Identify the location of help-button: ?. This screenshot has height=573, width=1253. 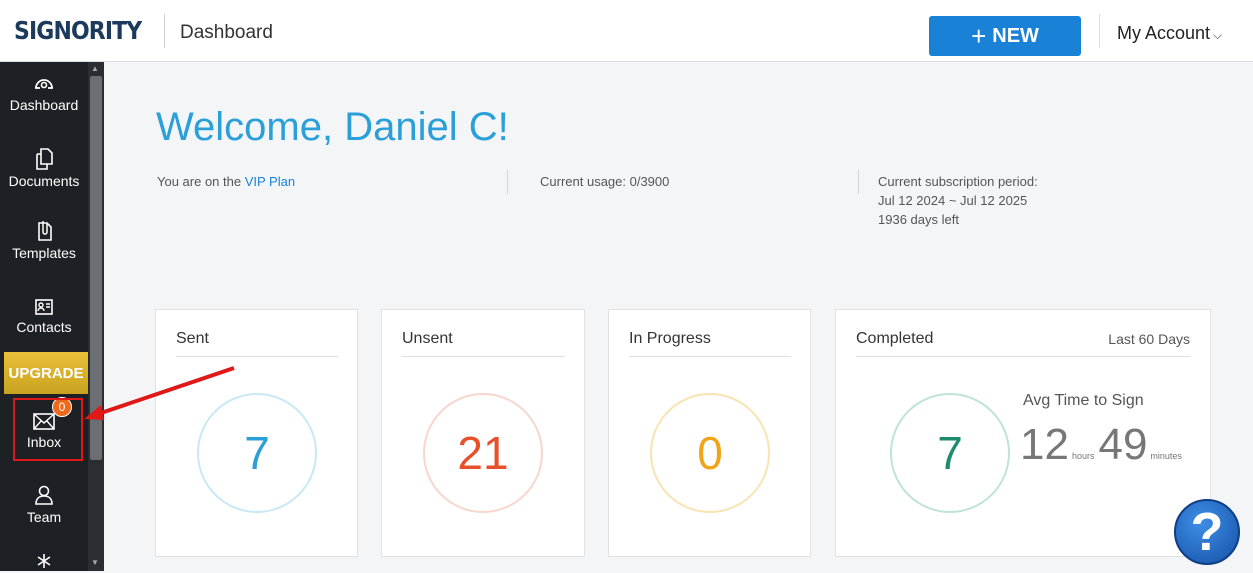
(1207, 532).